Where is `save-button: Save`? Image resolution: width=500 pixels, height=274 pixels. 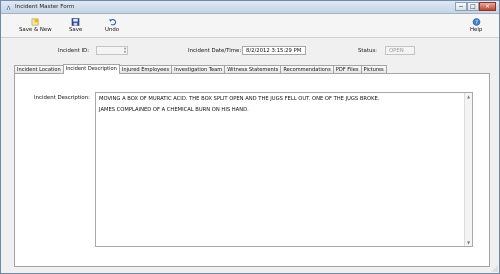
save-button: Save is located at coordinates (75, 25).